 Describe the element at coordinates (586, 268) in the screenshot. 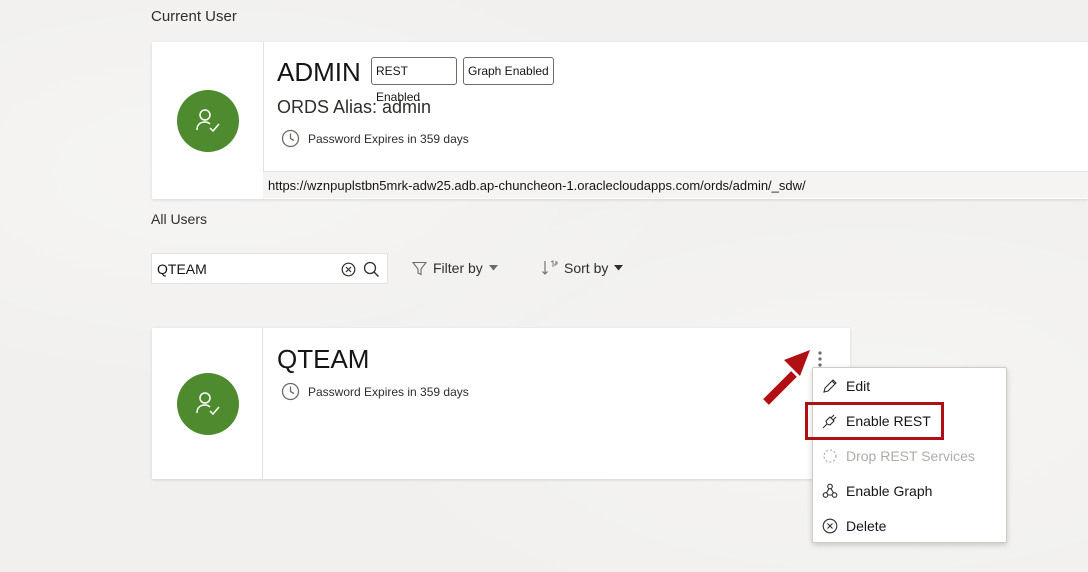

I see `sort-by-label: Sort by` at that location.